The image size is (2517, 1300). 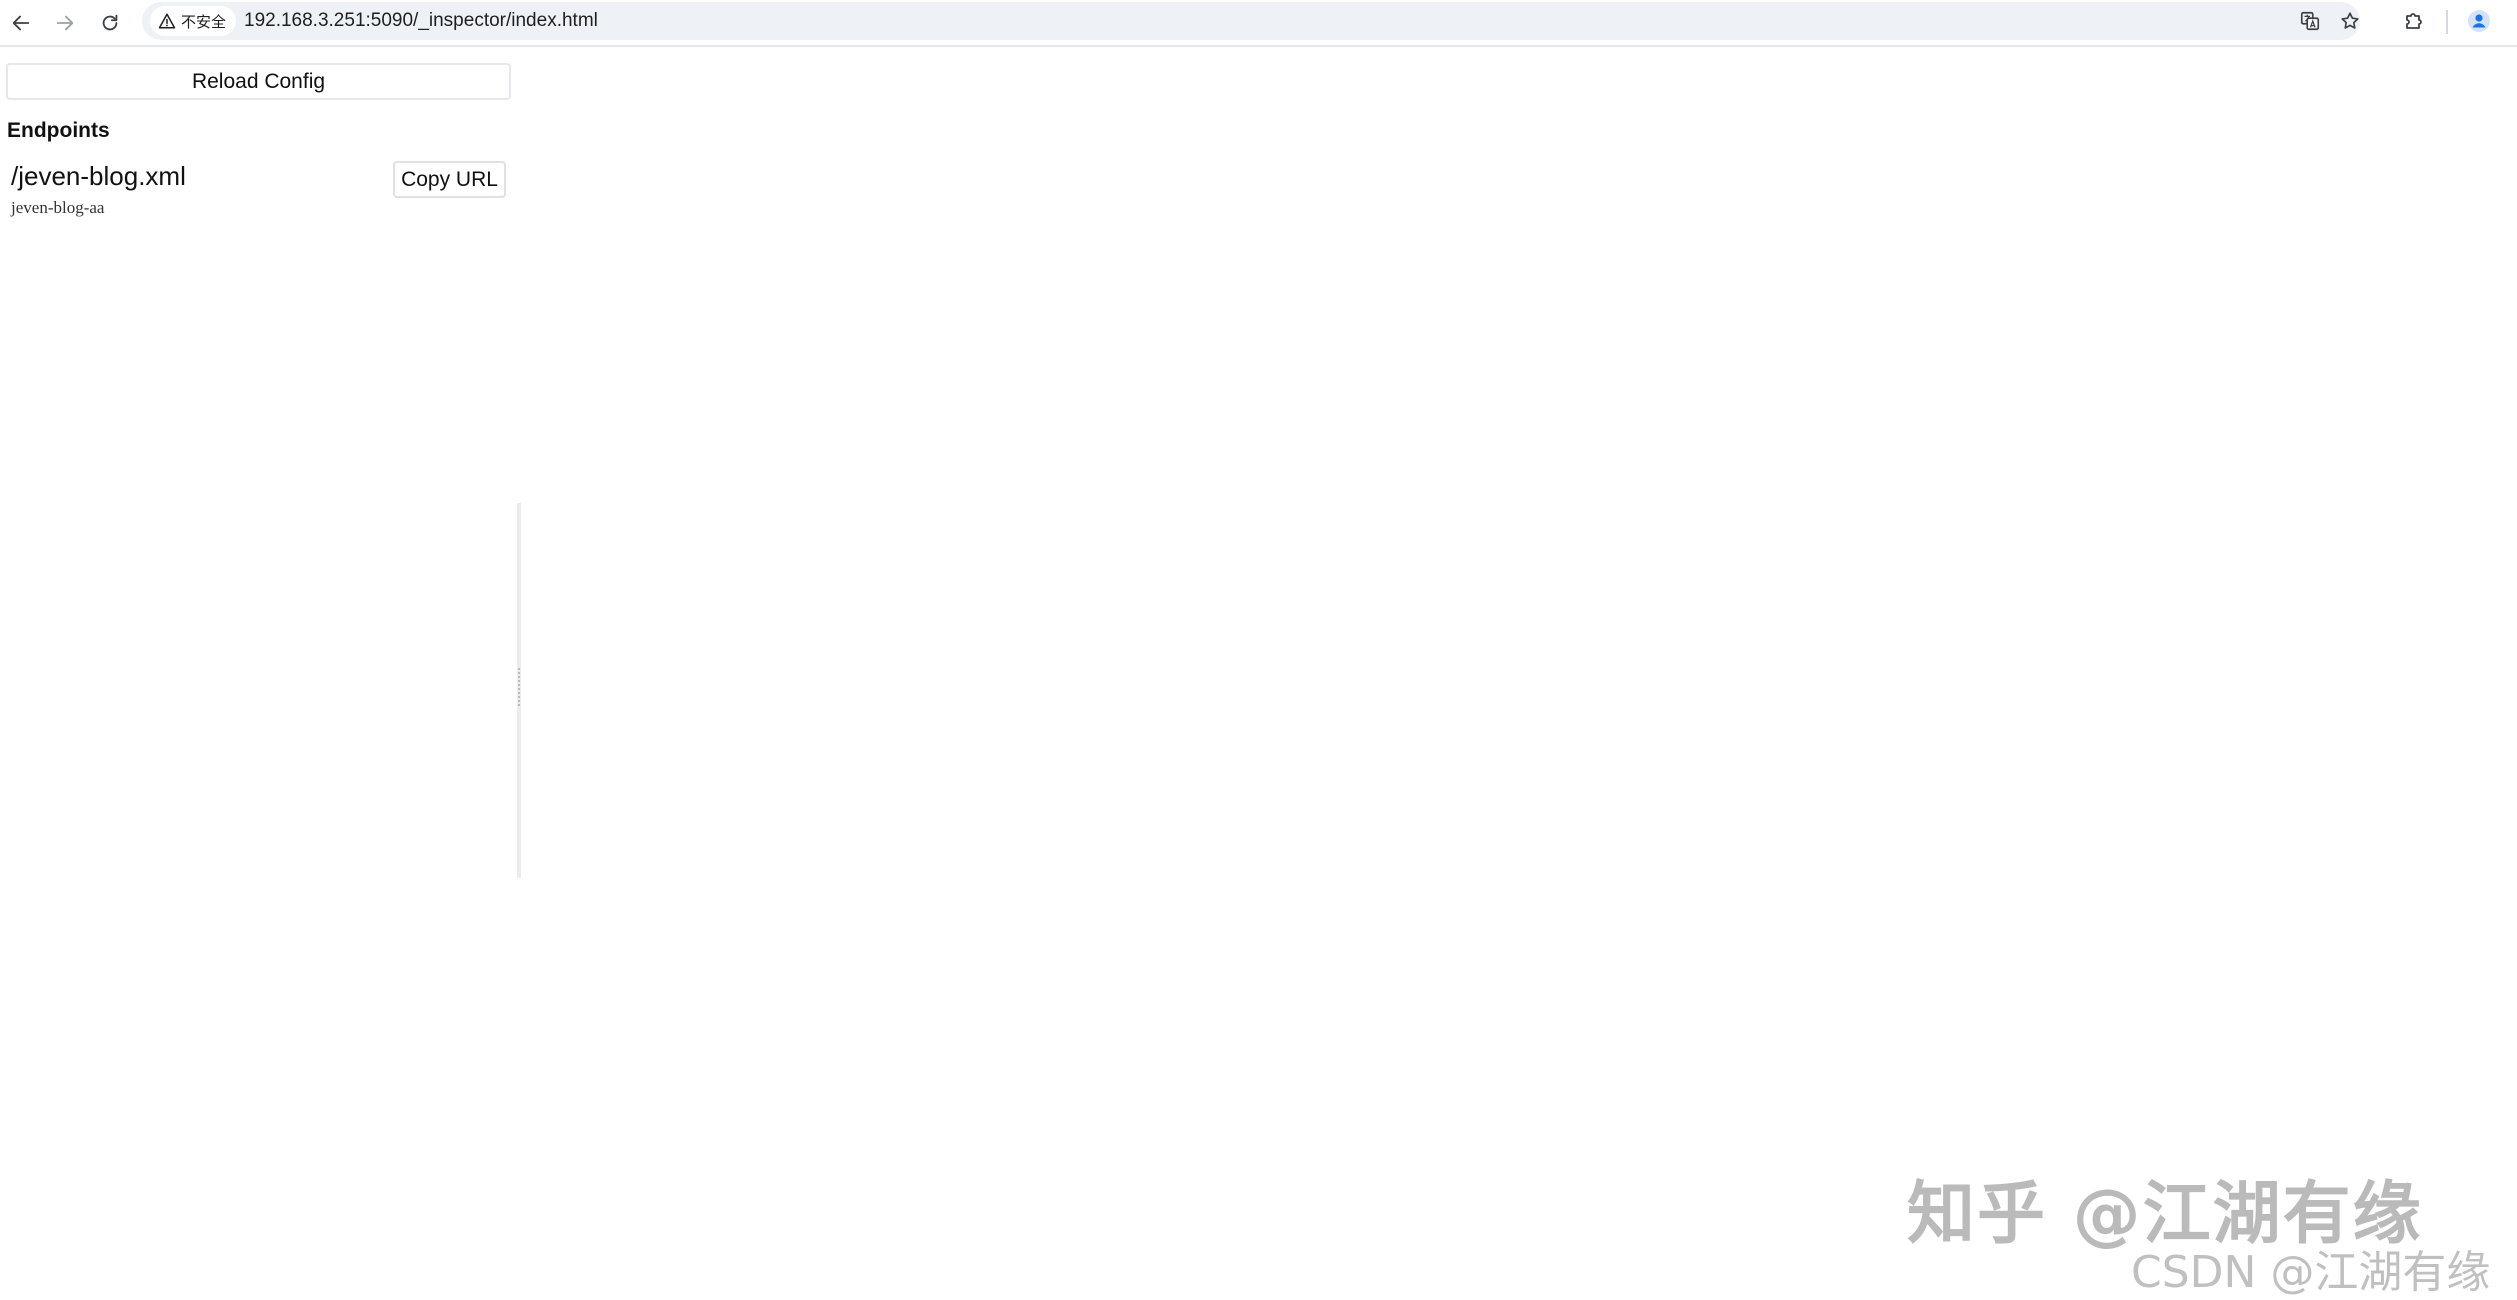 I want to click on extensions-button, so click(x=2414, y=21).